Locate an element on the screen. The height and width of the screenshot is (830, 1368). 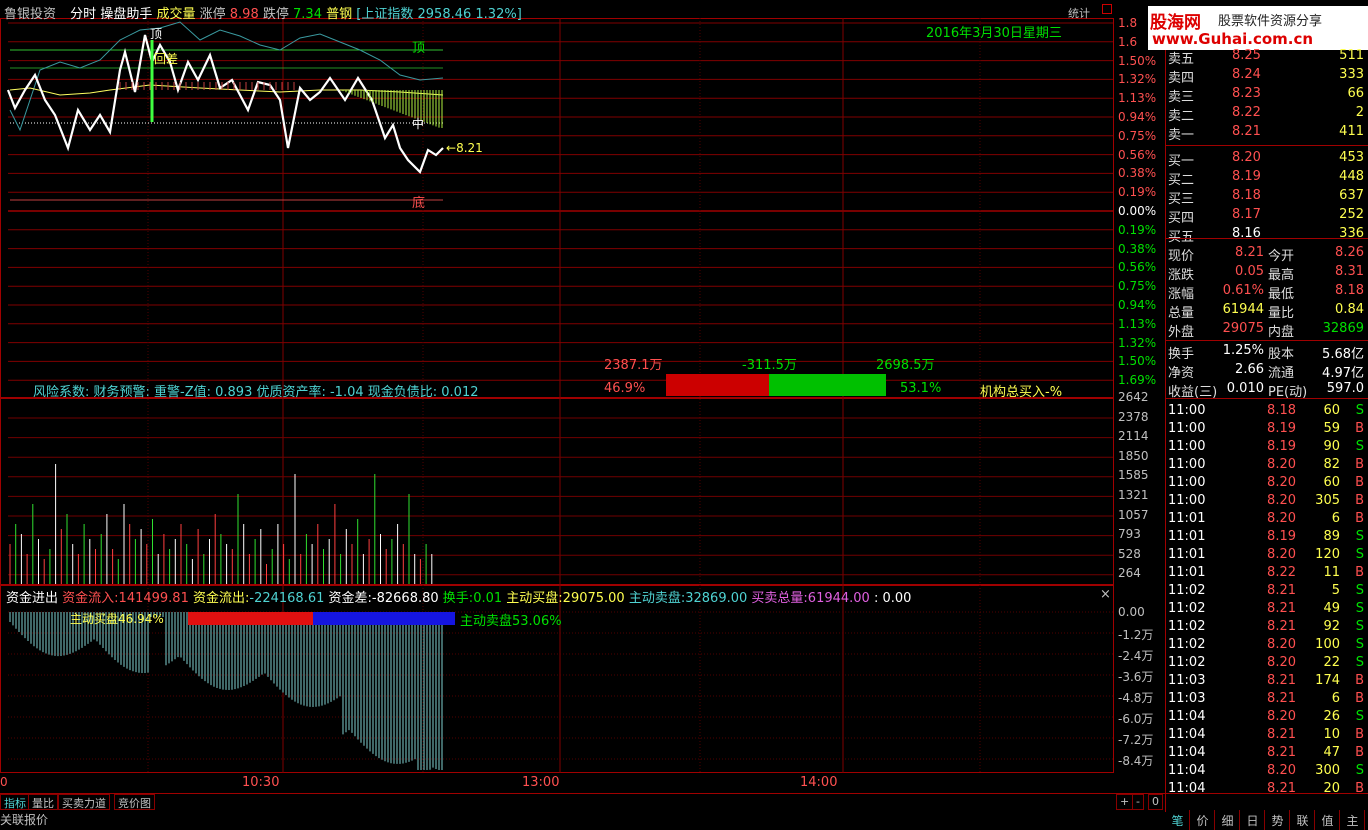
ask-row: 卖三 8.23 66 is located at coordinates (1267, 95).